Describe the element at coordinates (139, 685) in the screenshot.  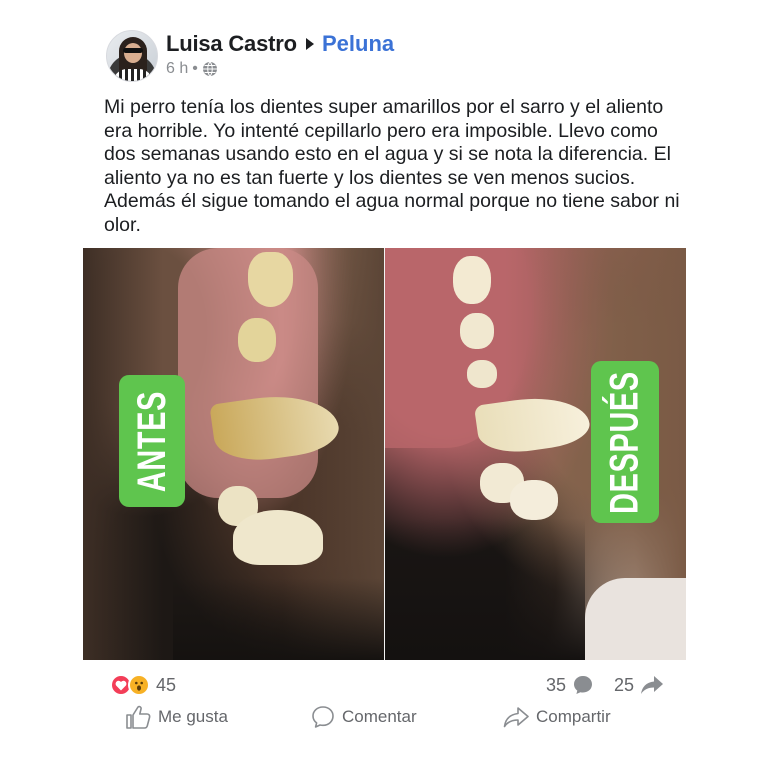
I see `wow-reaction-icon` at that location.